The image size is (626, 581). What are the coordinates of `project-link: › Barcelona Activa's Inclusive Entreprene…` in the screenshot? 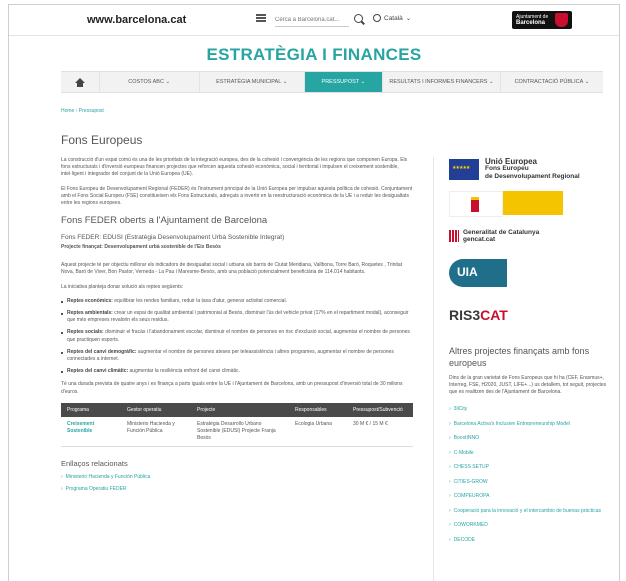 It's located at (528, 424).